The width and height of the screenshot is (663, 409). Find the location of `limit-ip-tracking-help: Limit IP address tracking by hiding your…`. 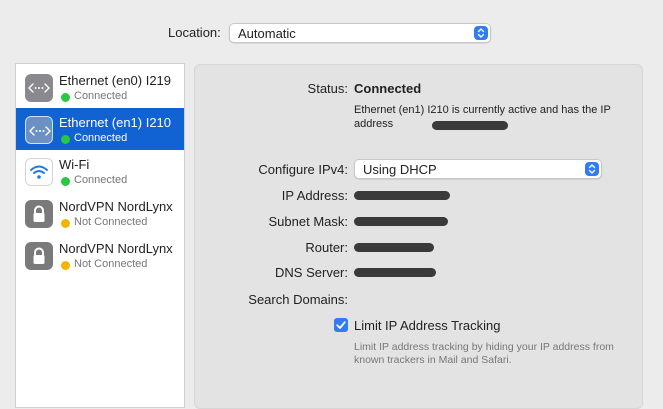

limit-ip-tracking-help: Limit IP address tracking by hiding your… is located at coordinates (484, 353).